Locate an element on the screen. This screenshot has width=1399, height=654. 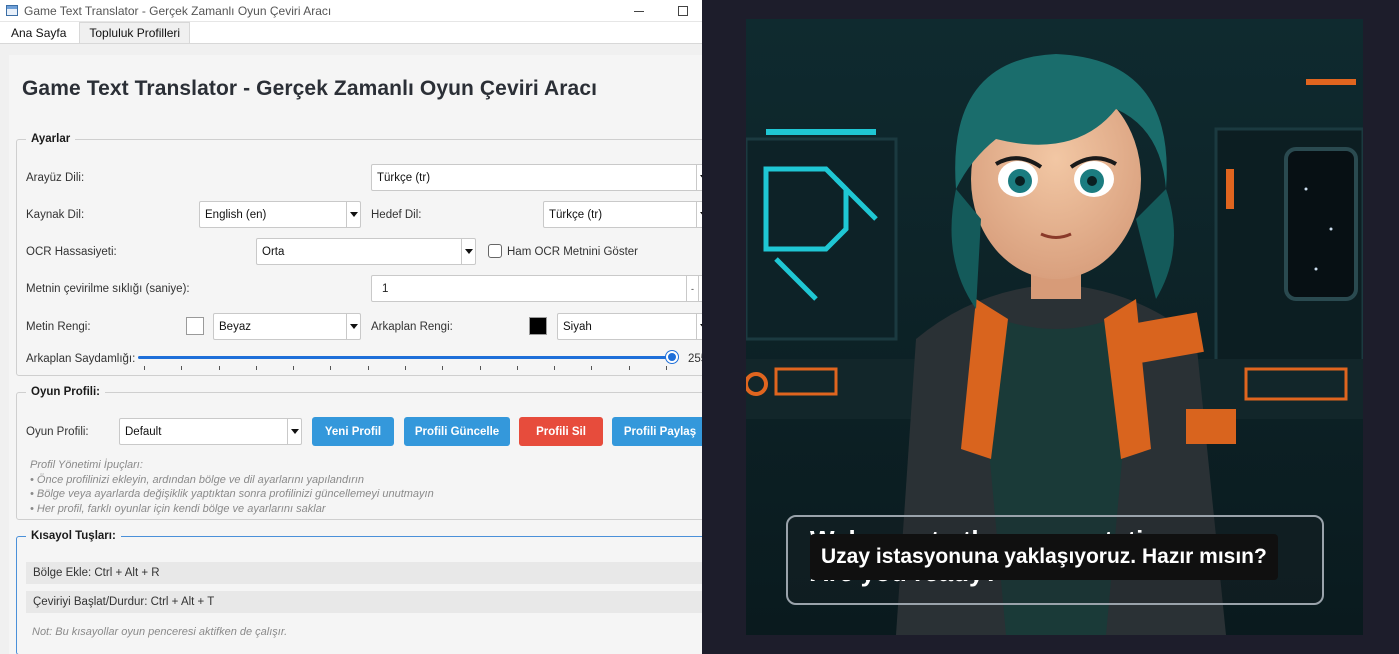
source-language-select: English (en) is located at coordinates (280, 214).